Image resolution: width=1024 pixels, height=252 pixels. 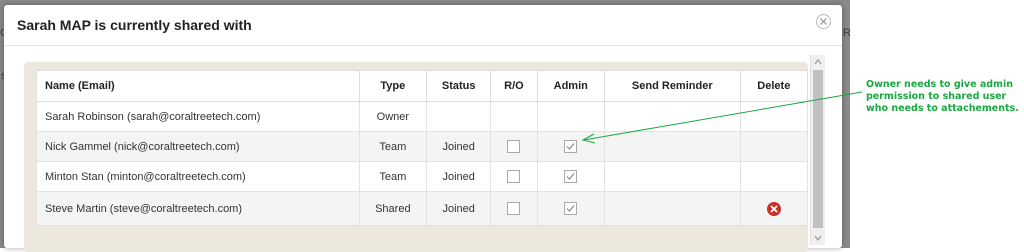 I want to click on member-type: Owner, so click(x=393, y=116).